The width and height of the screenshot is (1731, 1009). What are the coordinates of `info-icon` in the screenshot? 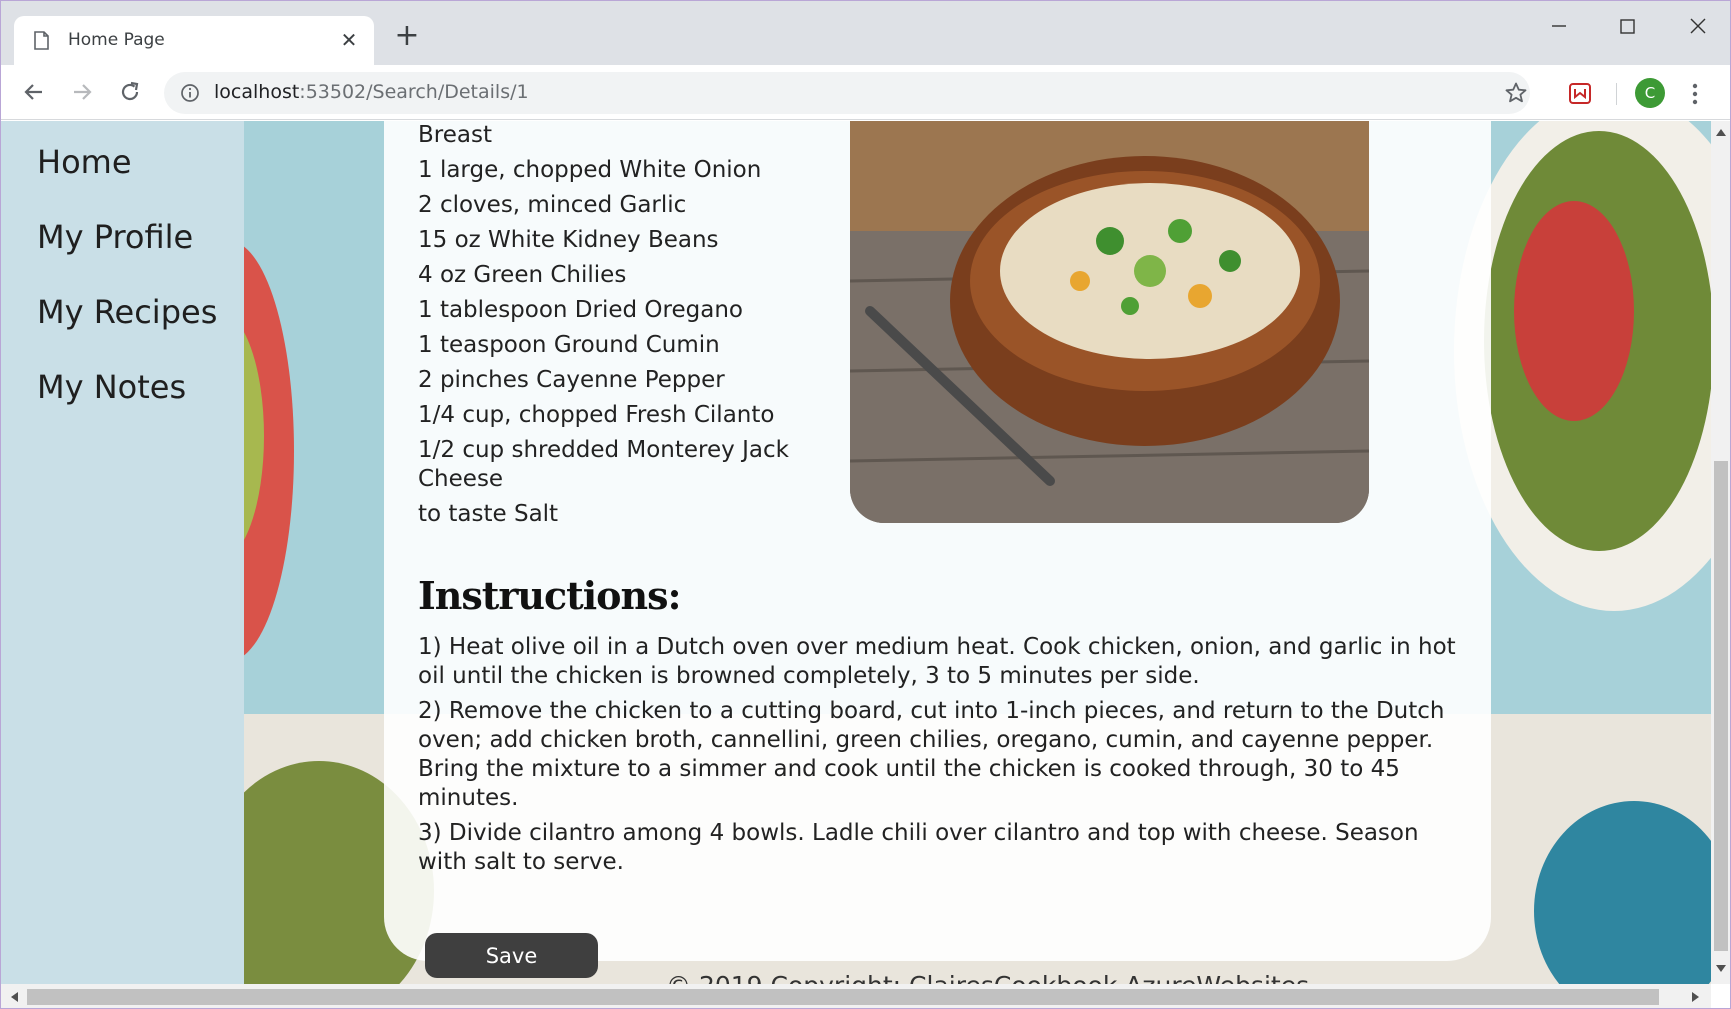 It's located at (190, 93).